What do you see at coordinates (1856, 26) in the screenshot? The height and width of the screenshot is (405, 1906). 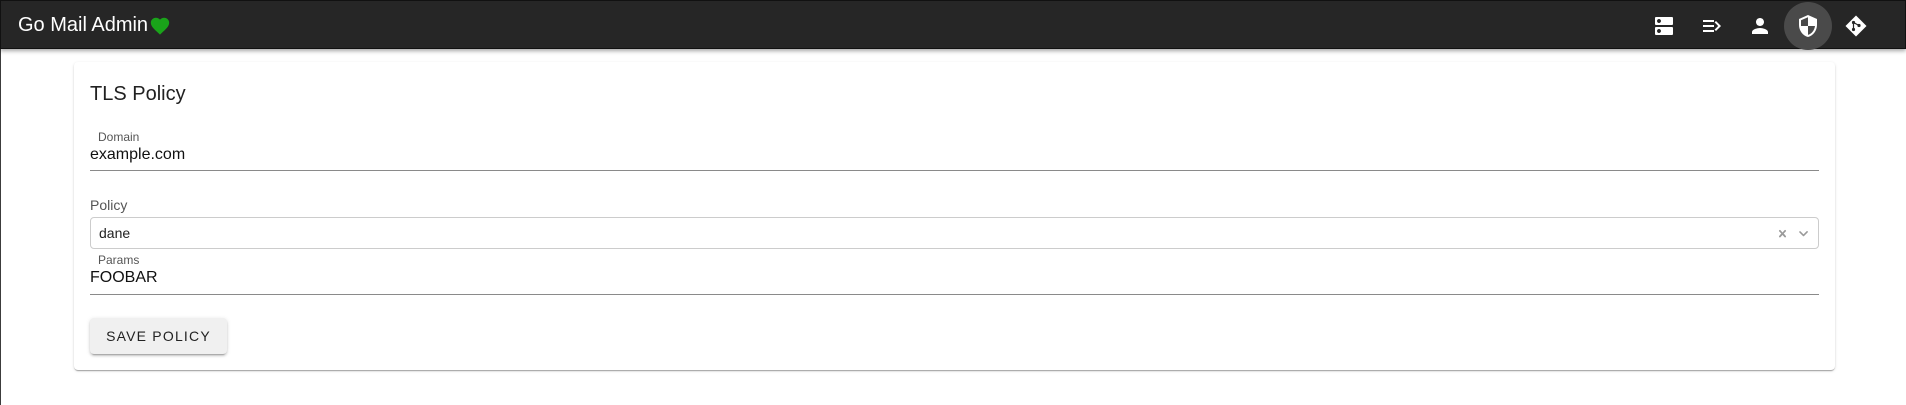 I see `git-icon` at bounding box center [1856, 26].